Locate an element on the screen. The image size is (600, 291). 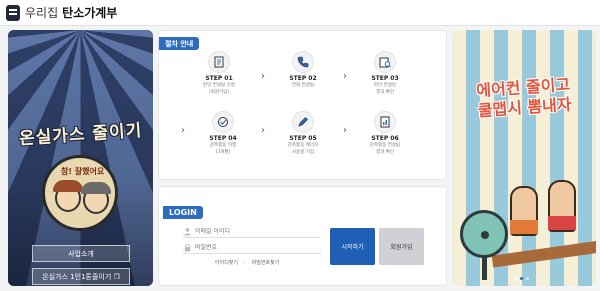
brand-prefix: 우리집 is located at coordinates (41, 12).